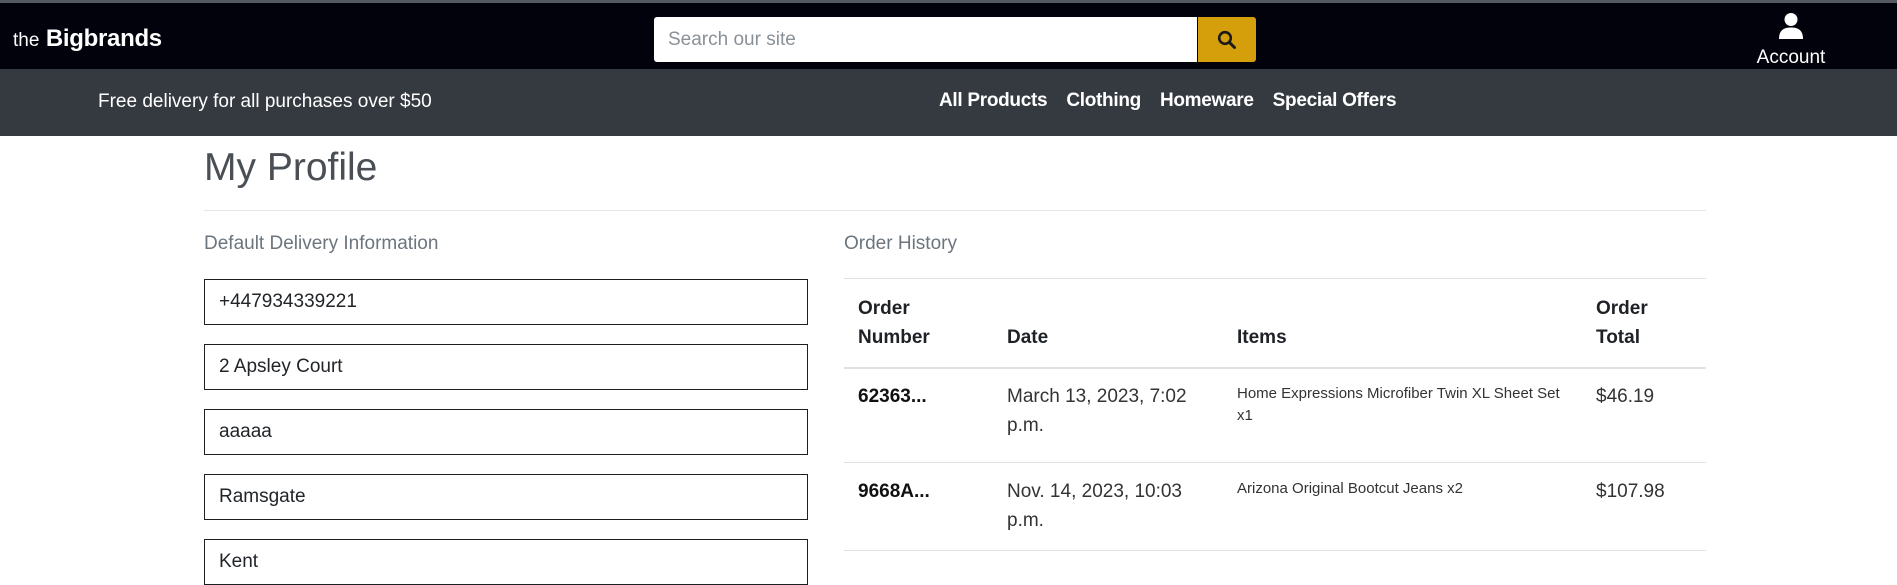  Describe the element at coordinates (1275, 278) in the screenshot. I see `table-divider` at that location.